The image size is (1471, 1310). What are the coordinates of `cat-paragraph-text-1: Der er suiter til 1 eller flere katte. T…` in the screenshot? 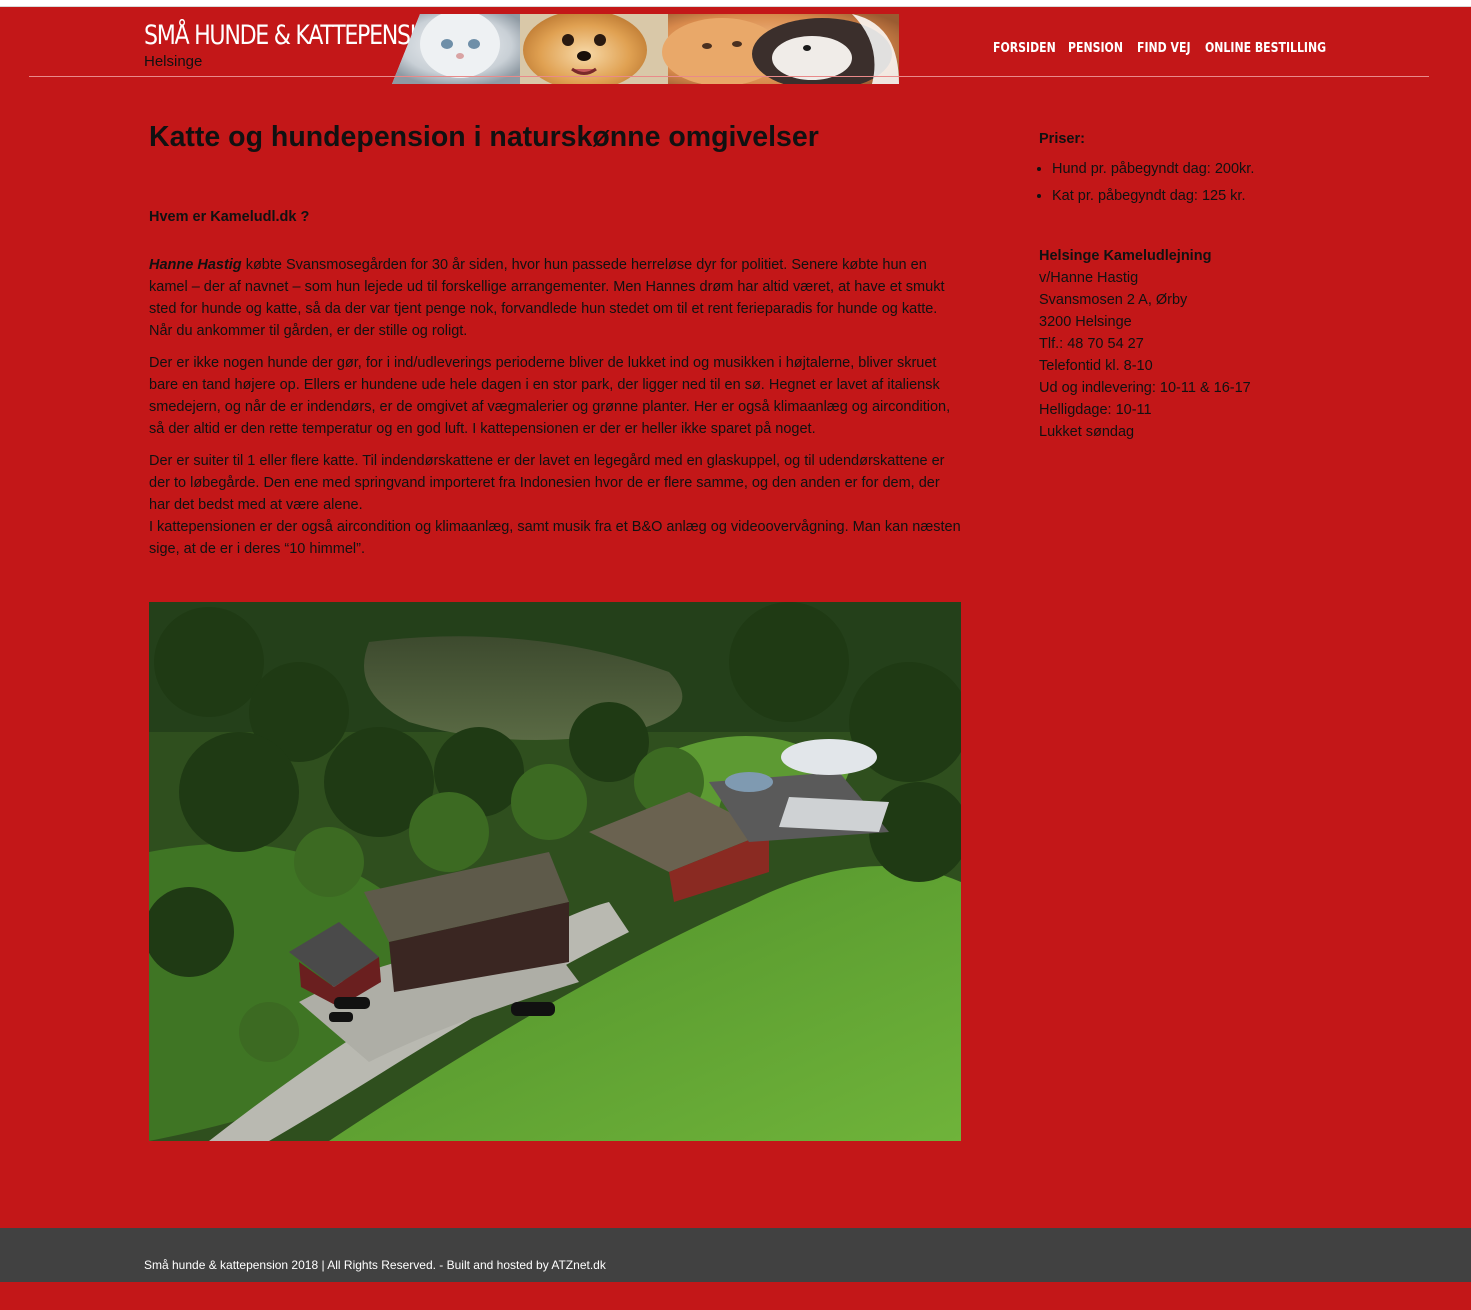 It's located at (547, 483).